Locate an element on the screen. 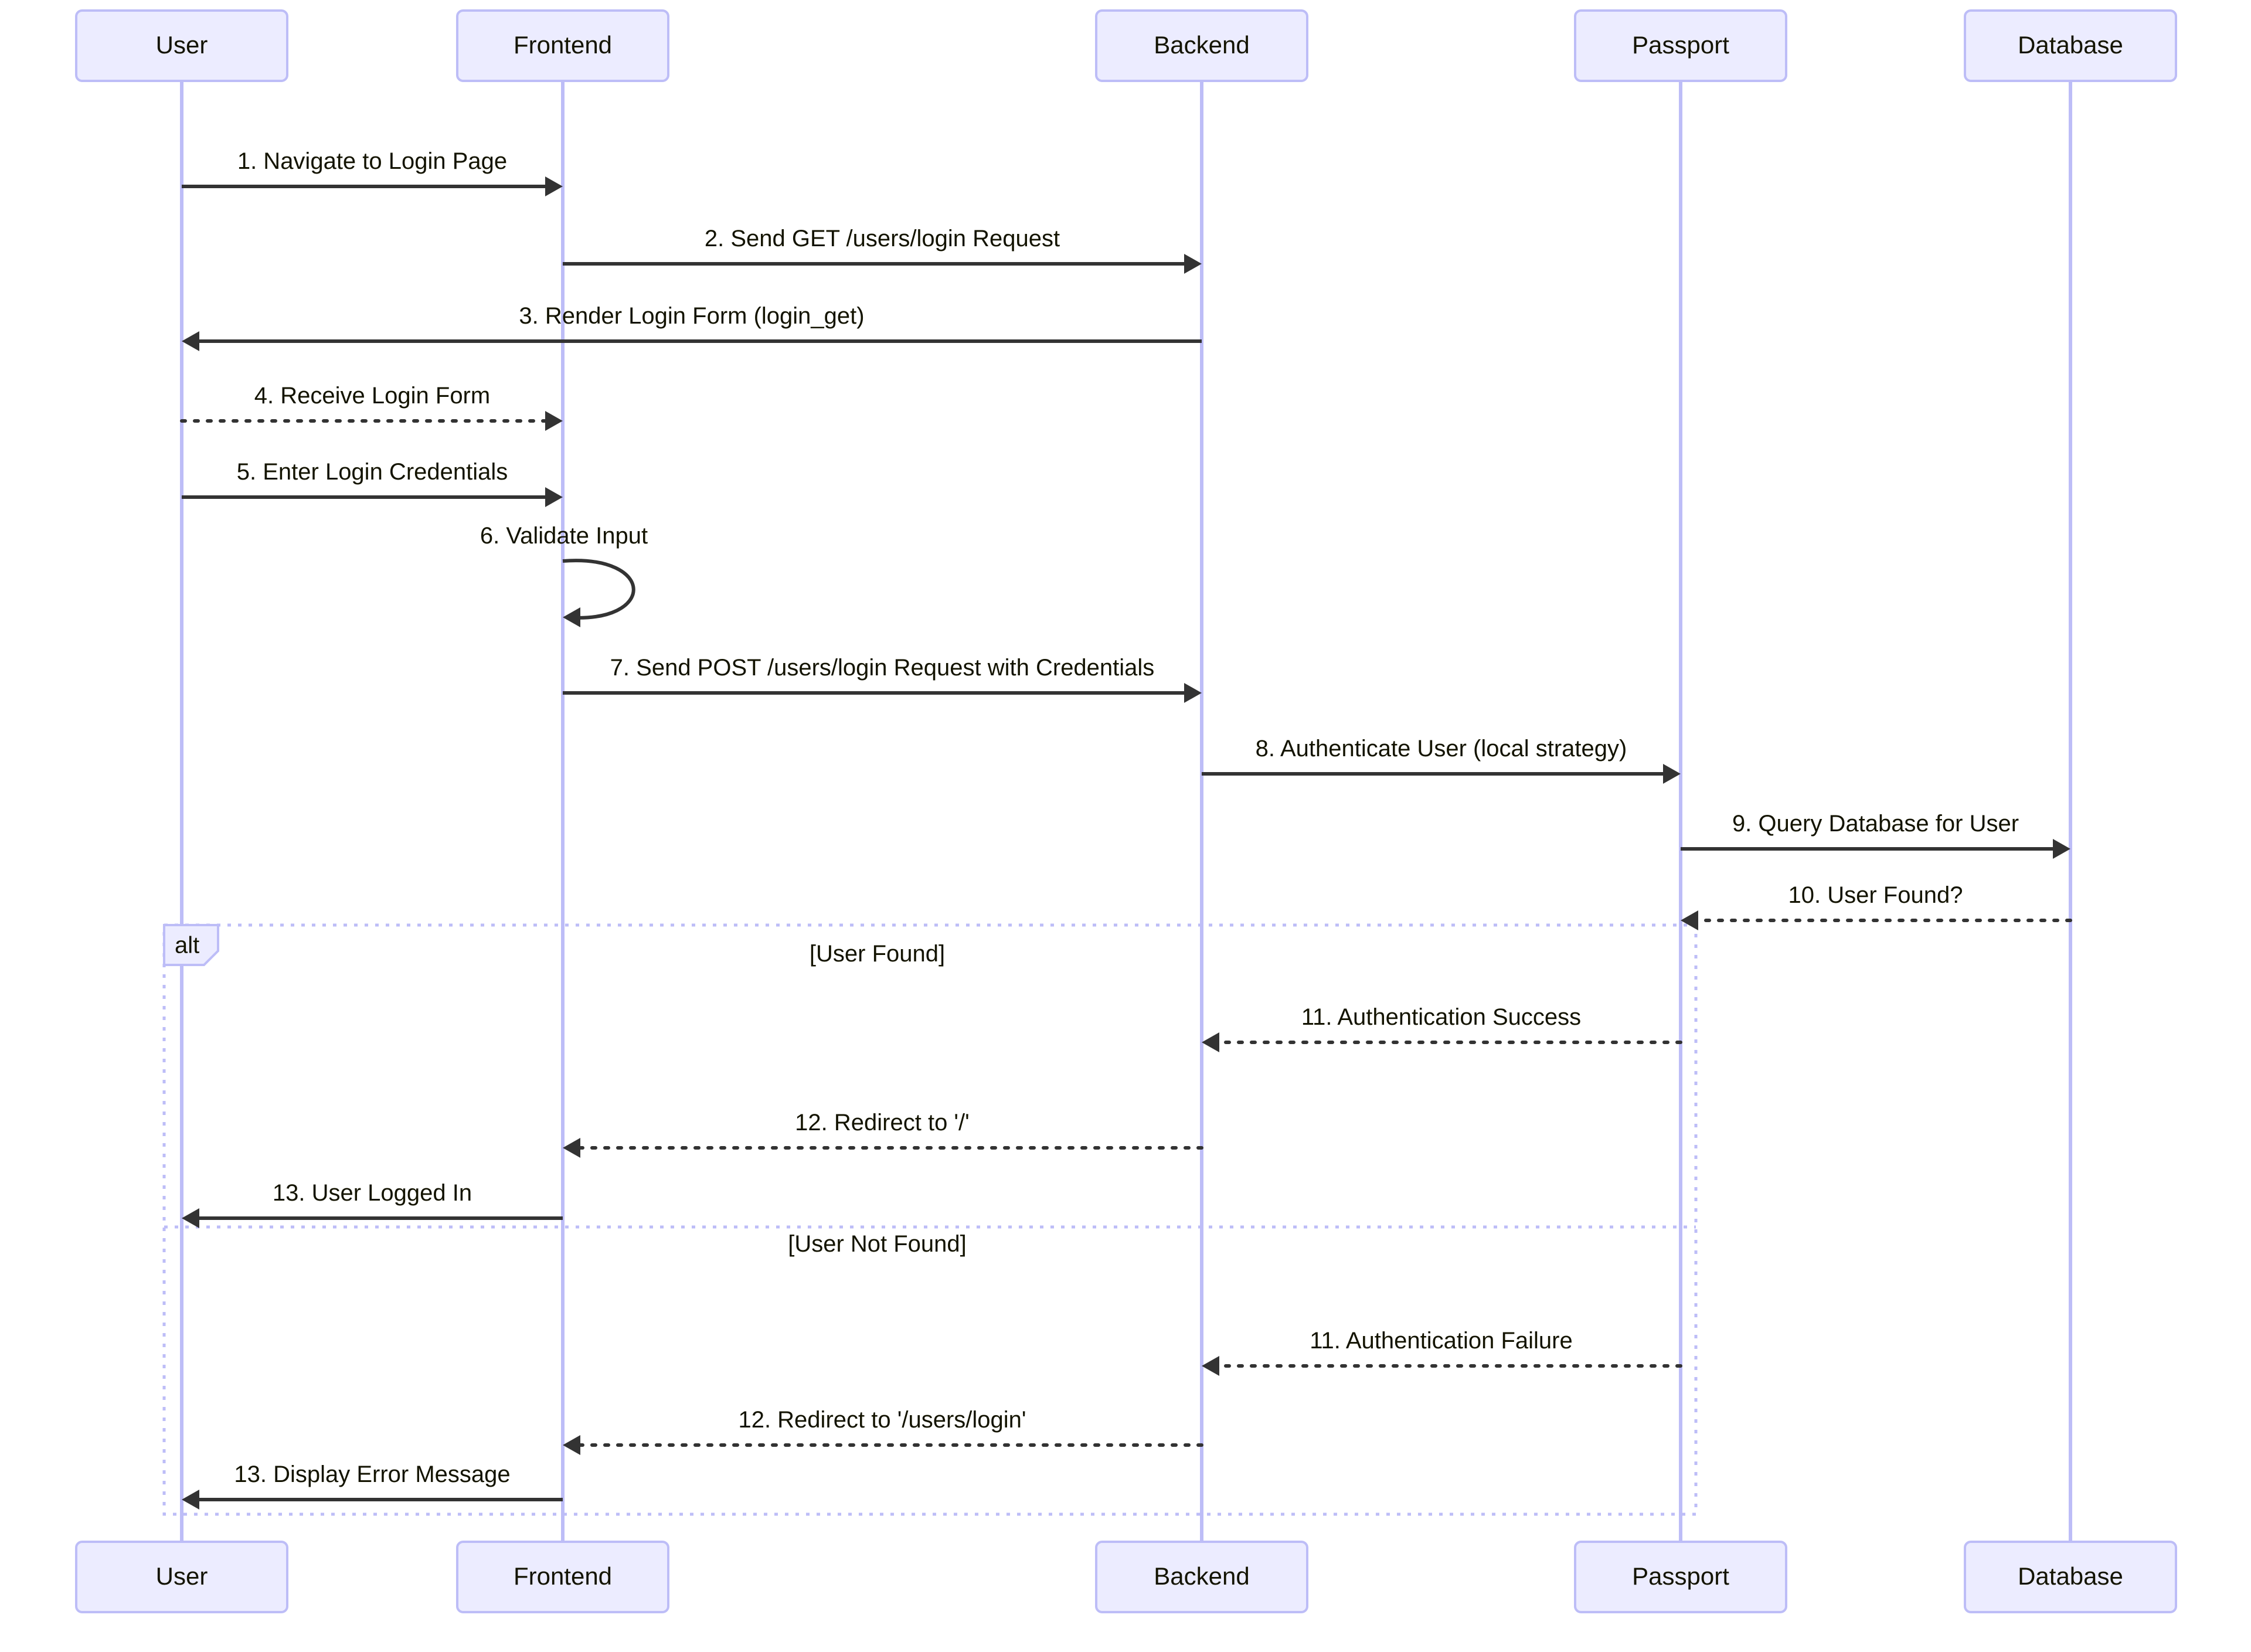 The image size is (2251, 1652). message-13b: 13. Display Error Message is located at coordinates (372, 1486).